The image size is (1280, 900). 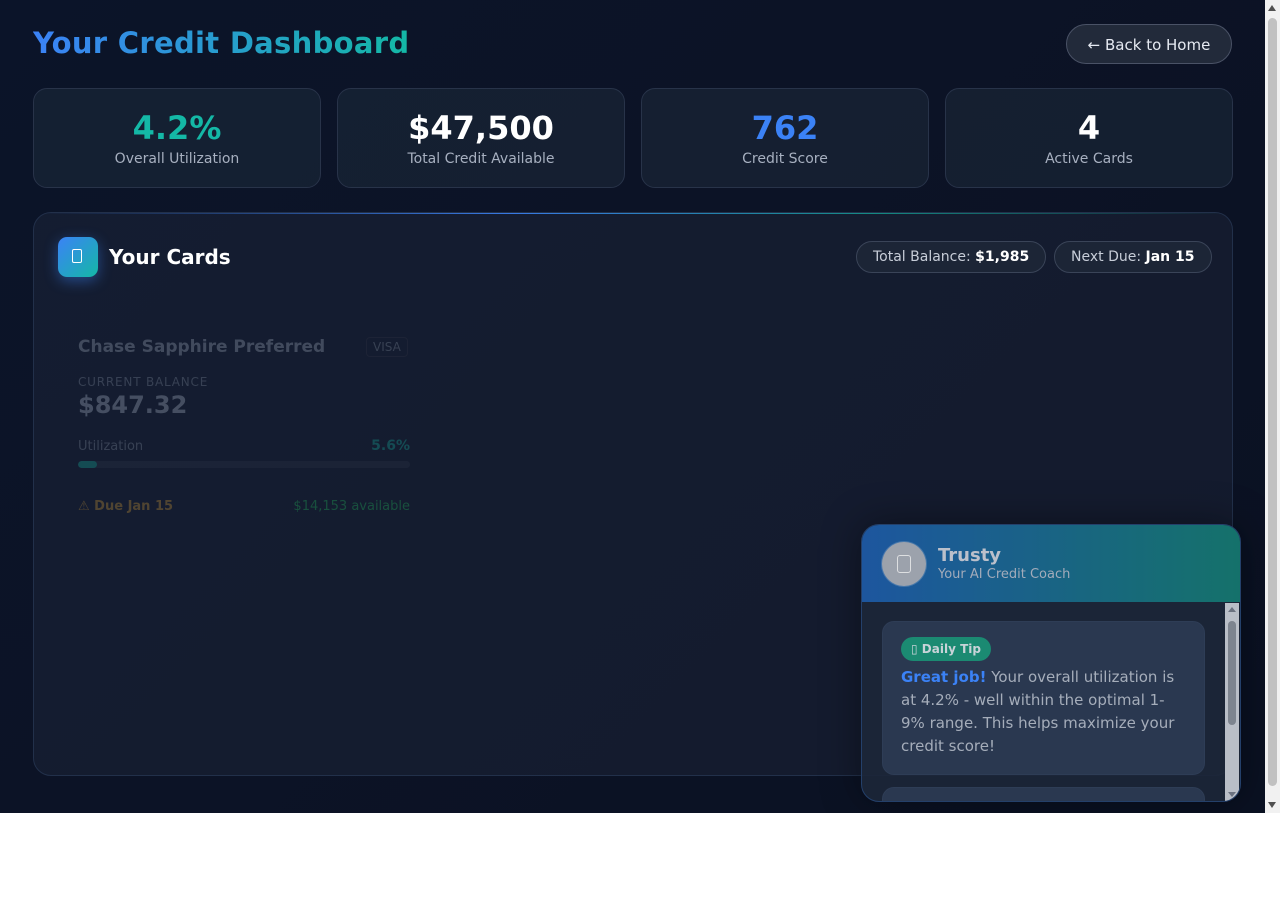 What do you see at coordinates (922, 257) in the screenshot?
I see `total-balance-label: Total Balance:` at bounding box center [922, 257].